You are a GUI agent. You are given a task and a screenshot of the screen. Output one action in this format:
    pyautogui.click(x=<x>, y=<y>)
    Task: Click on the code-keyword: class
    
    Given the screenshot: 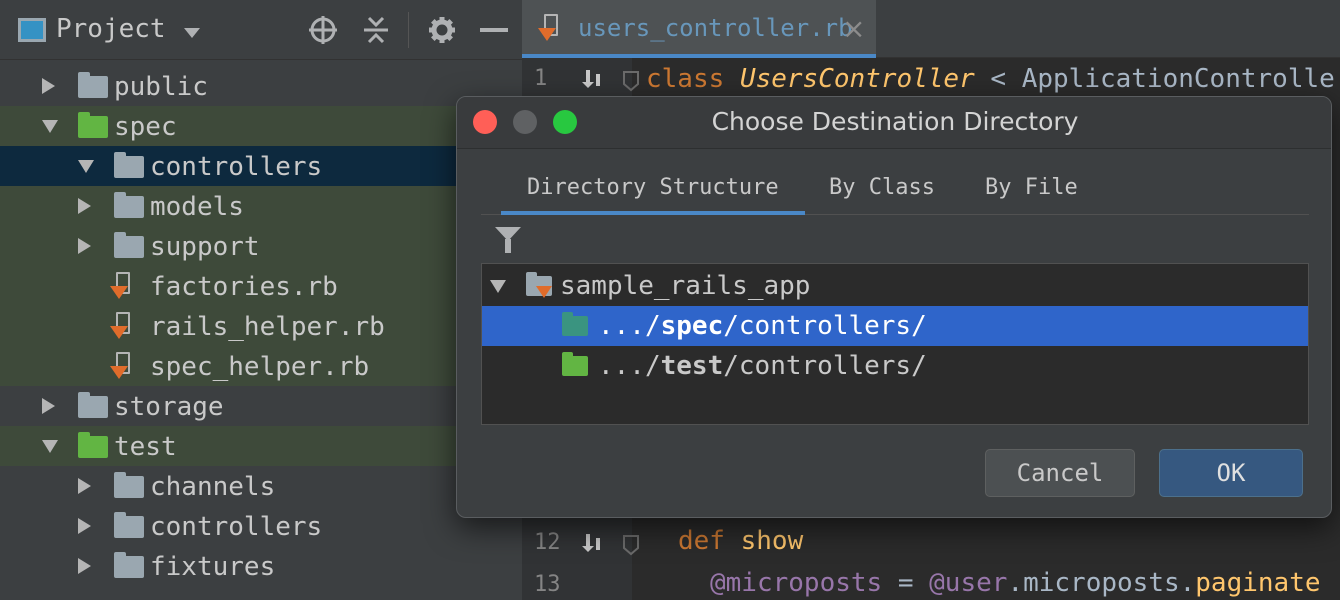 What is the action you would take?
    pyautogui.click(x=685, y=79)
    